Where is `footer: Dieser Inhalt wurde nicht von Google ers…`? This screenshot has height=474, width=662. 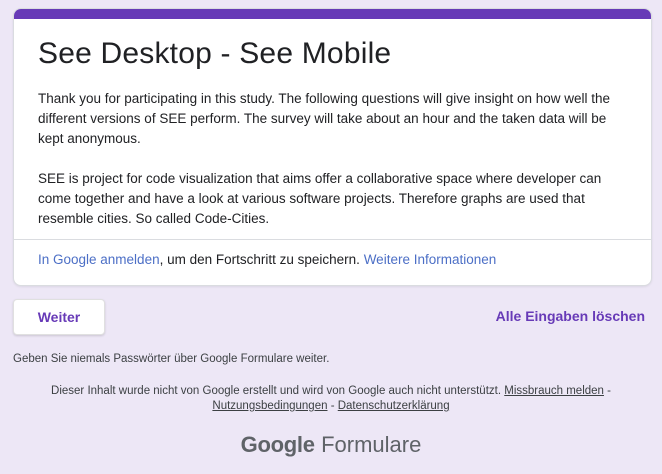
footer: Dieser Inhalt wurde nicht von Google ers… is located at coordinates (331, 399).